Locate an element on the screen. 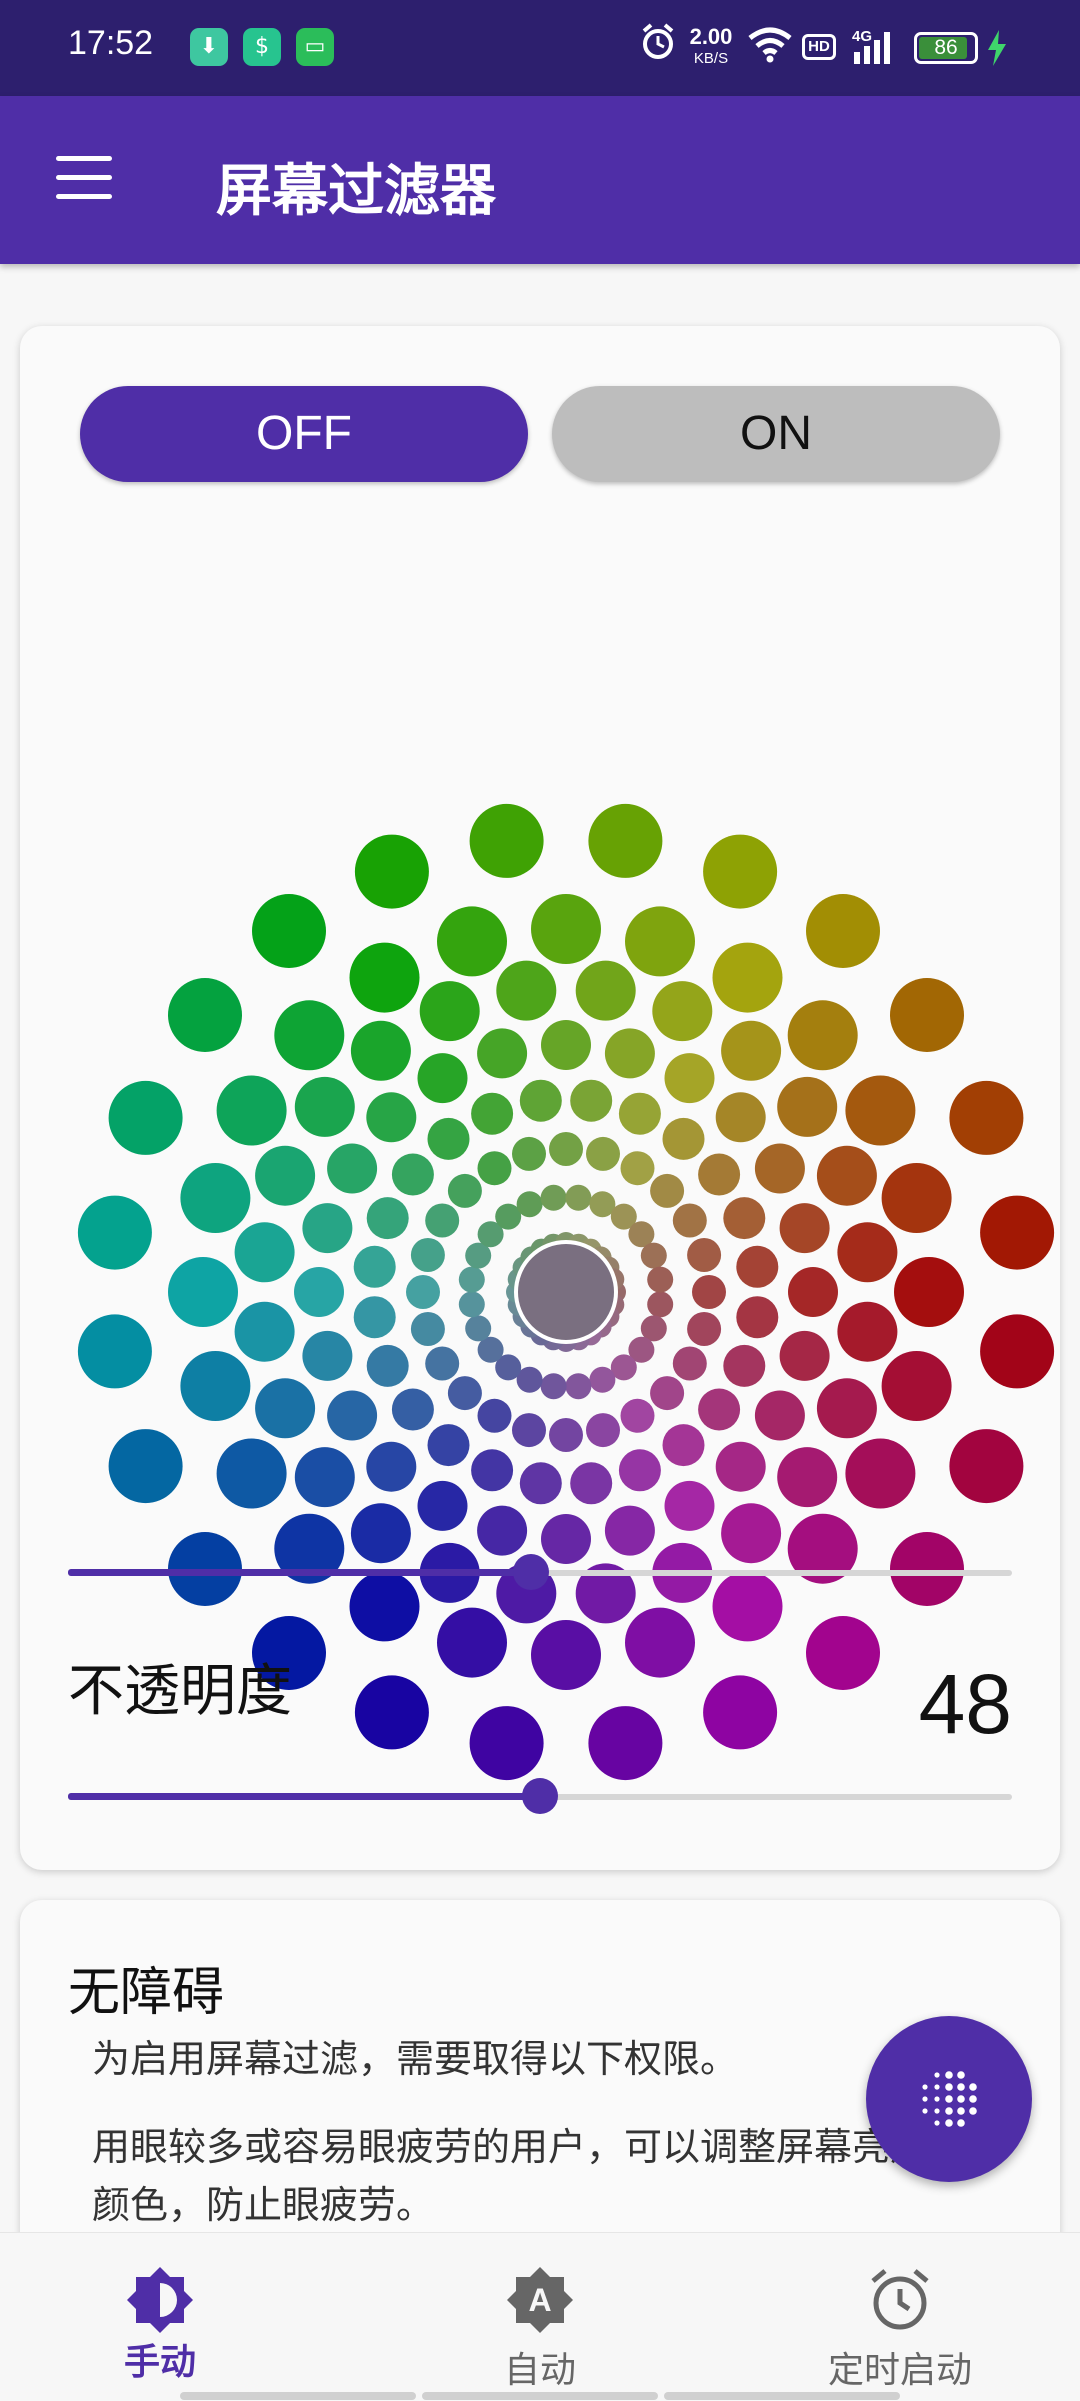 The width and height of the screenshot is (1080, 2401). opacity-slider-thumb is located at coordinates (540, 1796).